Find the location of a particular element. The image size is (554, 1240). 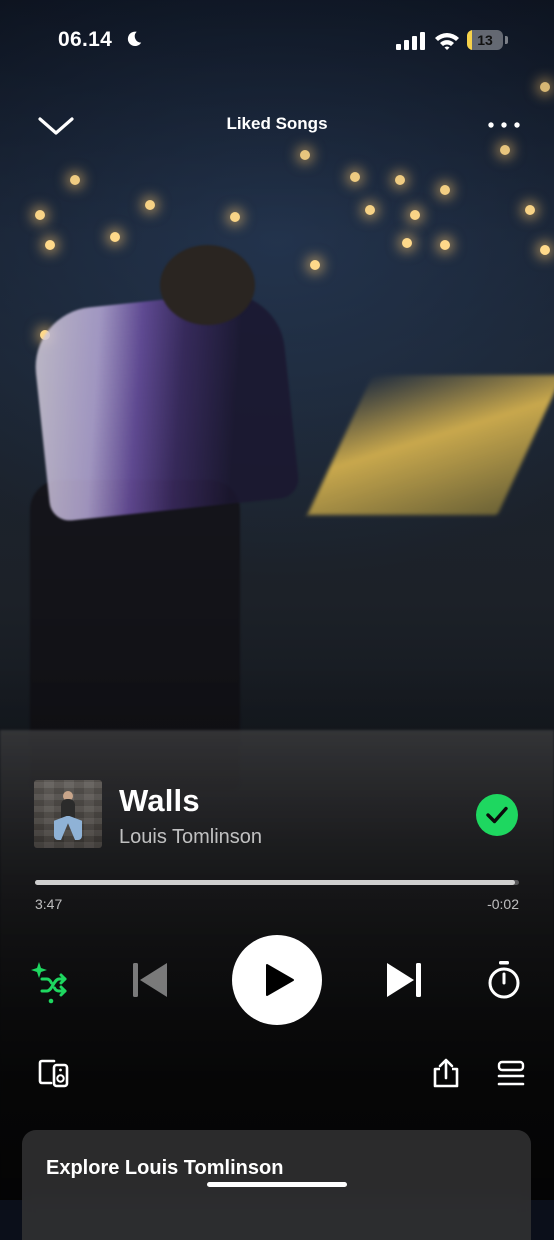

play-icon is located at coordinates (280, 980).